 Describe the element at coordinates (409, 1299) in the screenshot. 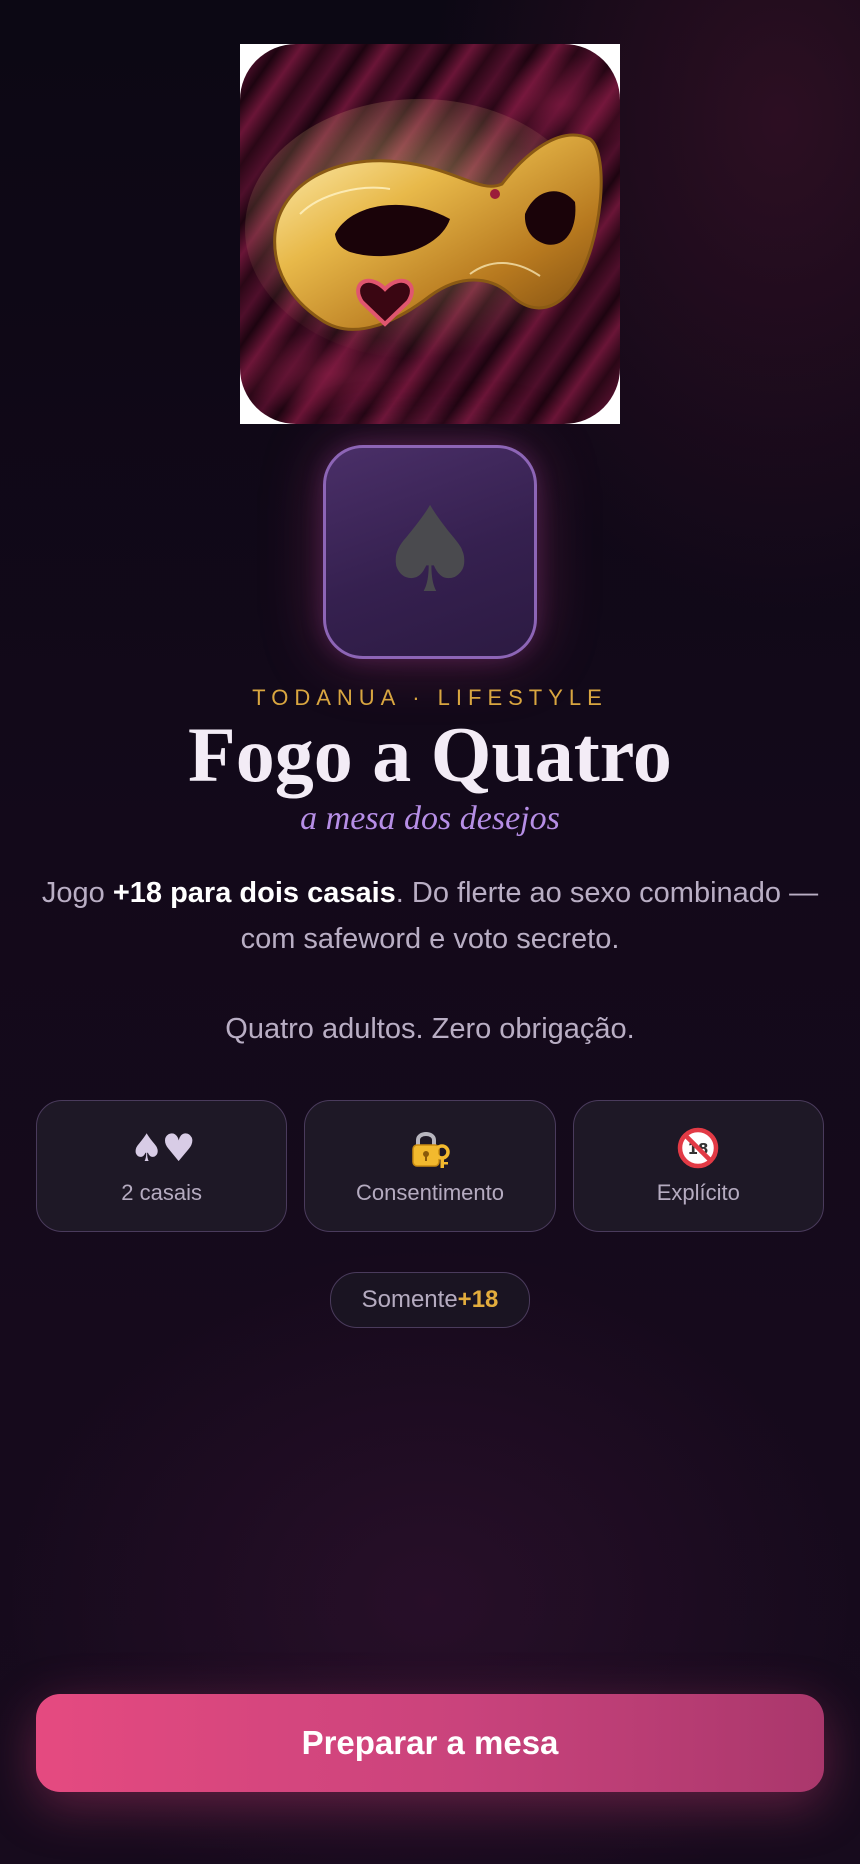

I see `age-badge-text: Somente` at that location.